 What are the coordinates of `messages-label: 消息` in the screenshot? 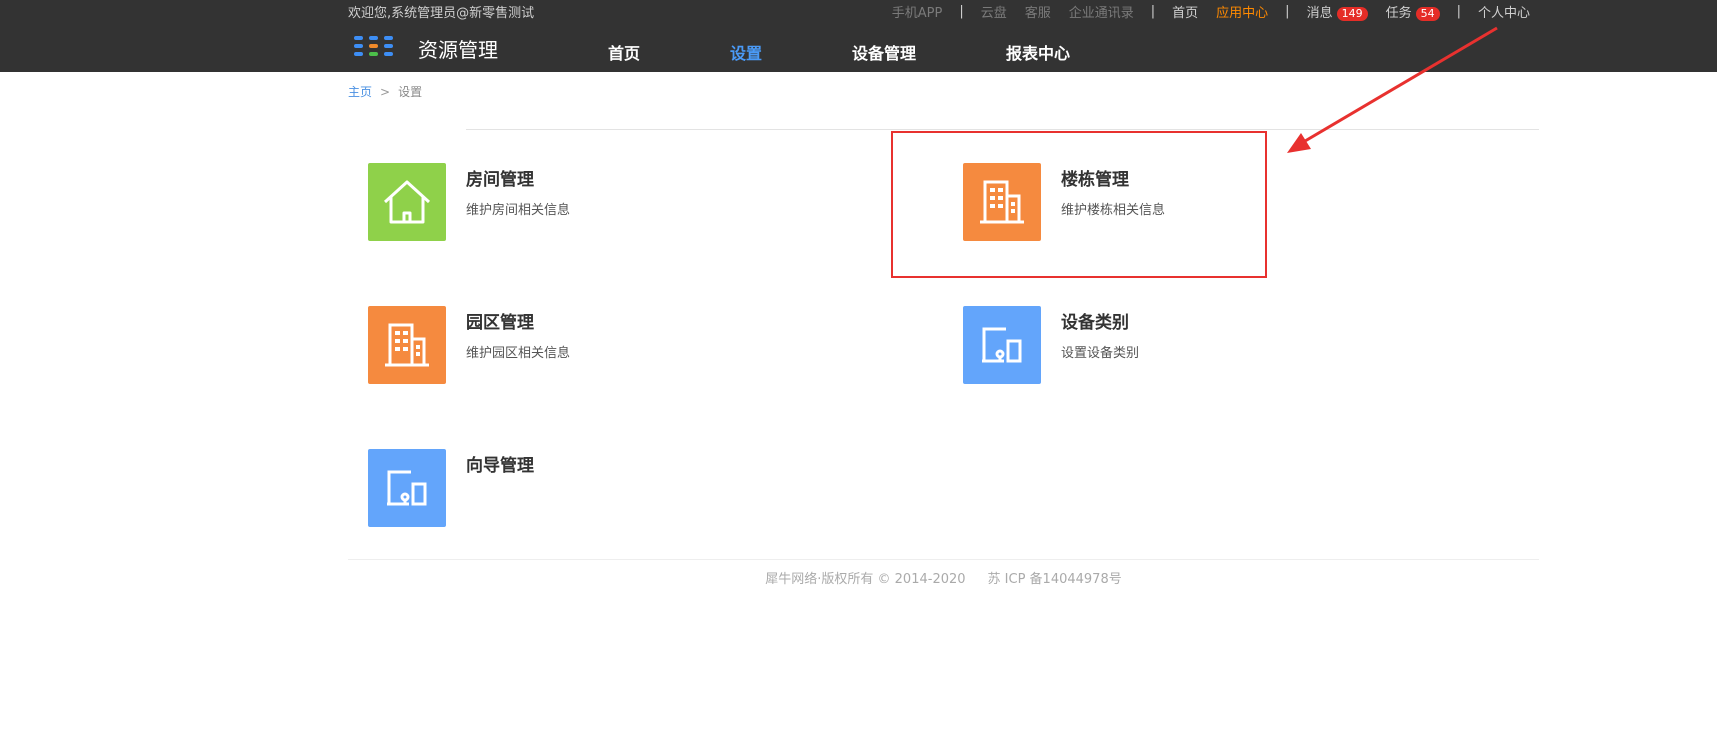 It's located at (1319, 13).